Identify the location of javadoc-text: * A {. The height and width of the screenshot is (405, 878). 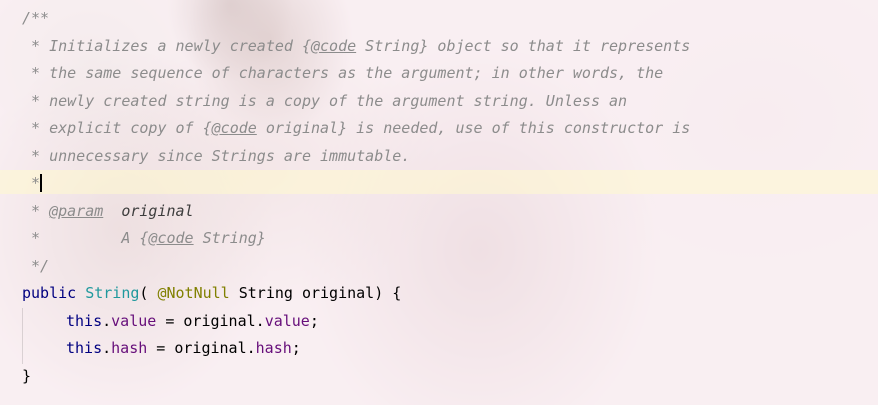
(85, 238).